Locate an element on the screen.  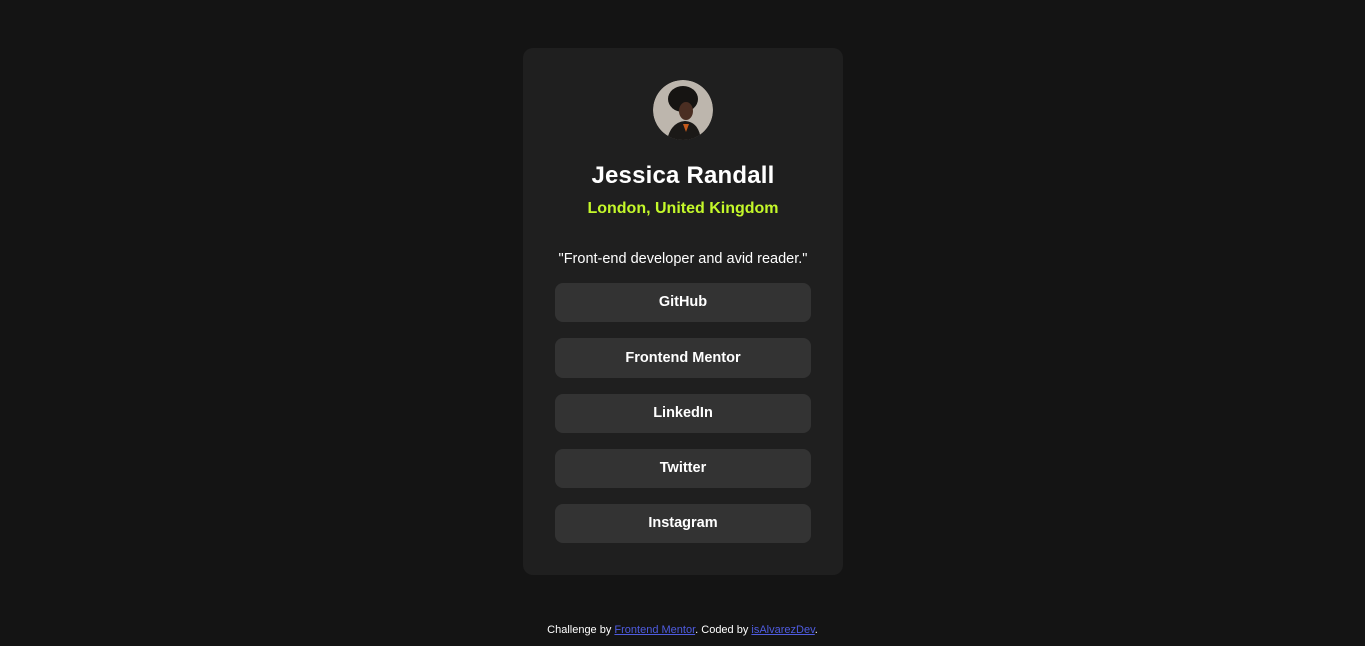
instagram-link-button: Instagram is located at coordinates (683, 523).